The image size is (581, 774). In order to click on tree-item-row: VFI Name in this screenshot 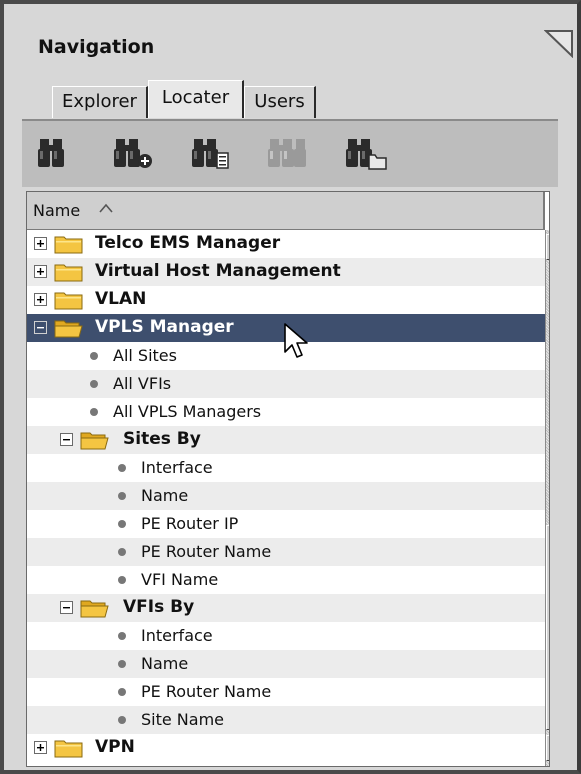, I will do `click(286, 580)`.